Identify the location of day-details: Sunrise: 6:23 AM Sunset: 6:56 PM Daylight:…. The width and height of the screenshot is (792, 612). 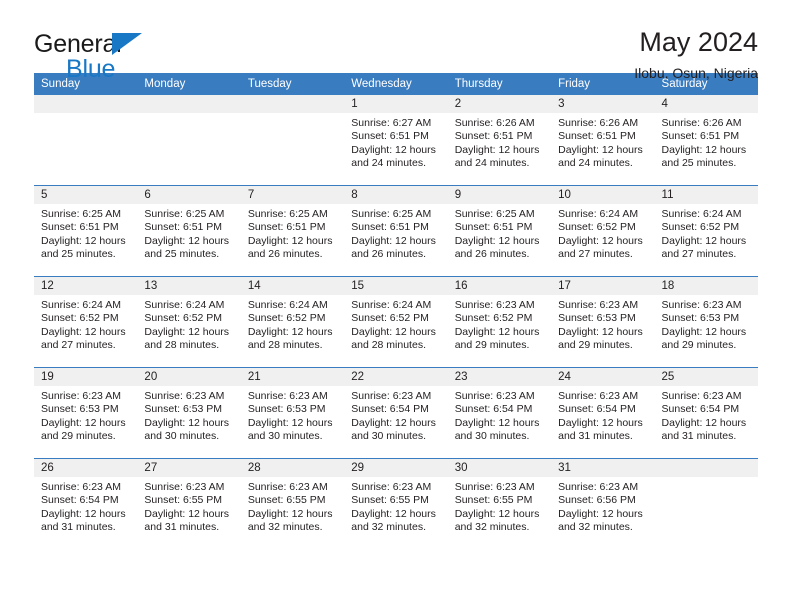
(602, 506).